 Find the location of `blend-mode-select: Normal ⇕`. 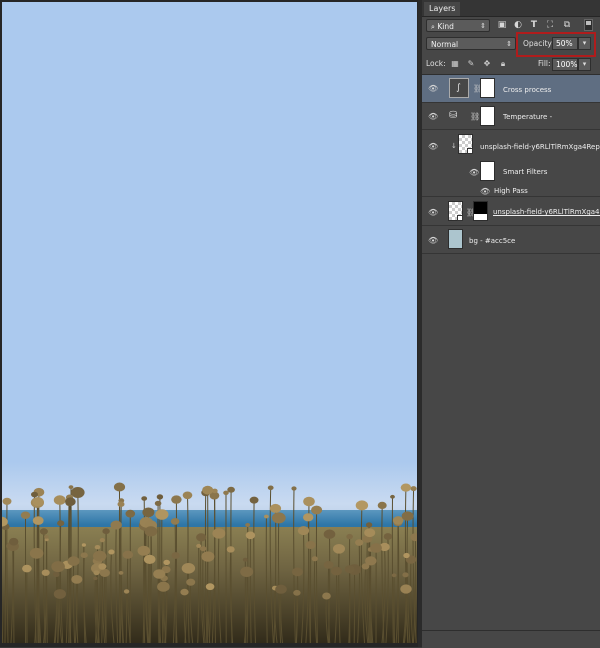

blend-mode-select: Normal ⇕ is located at coordinates (471, 43).